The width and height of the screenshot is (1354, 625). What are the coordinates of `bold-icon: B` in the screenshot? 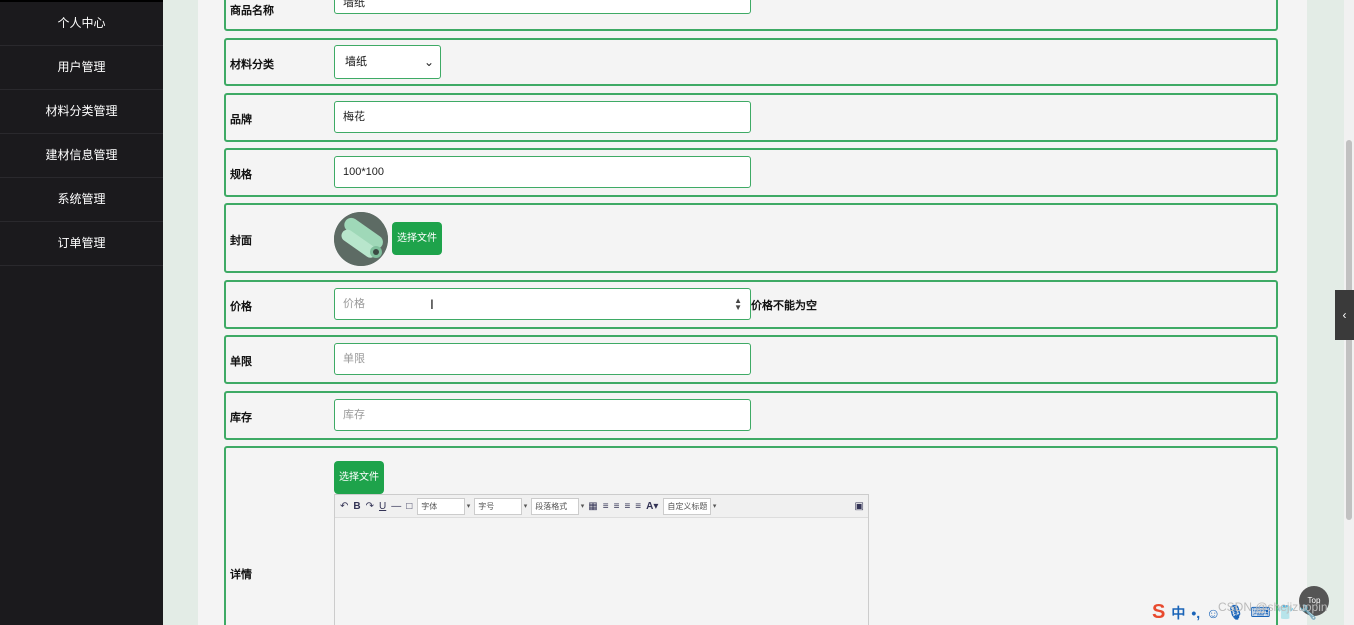 It's located at (356, 506).